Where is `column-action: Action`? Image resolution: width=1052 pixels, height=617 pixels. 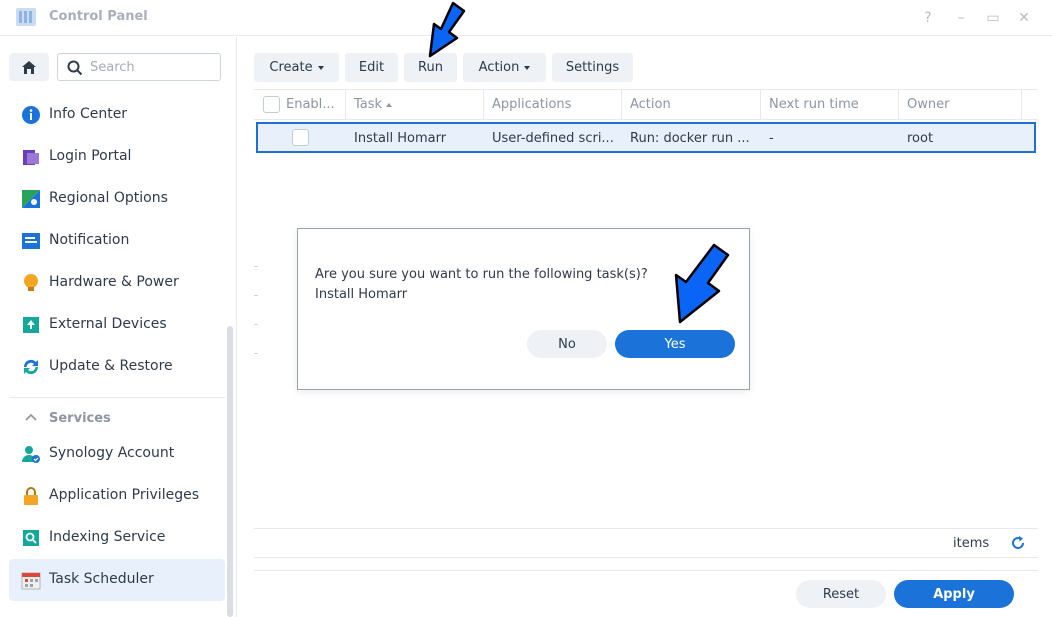 column-action: Action is located at coordinates (691, 104).